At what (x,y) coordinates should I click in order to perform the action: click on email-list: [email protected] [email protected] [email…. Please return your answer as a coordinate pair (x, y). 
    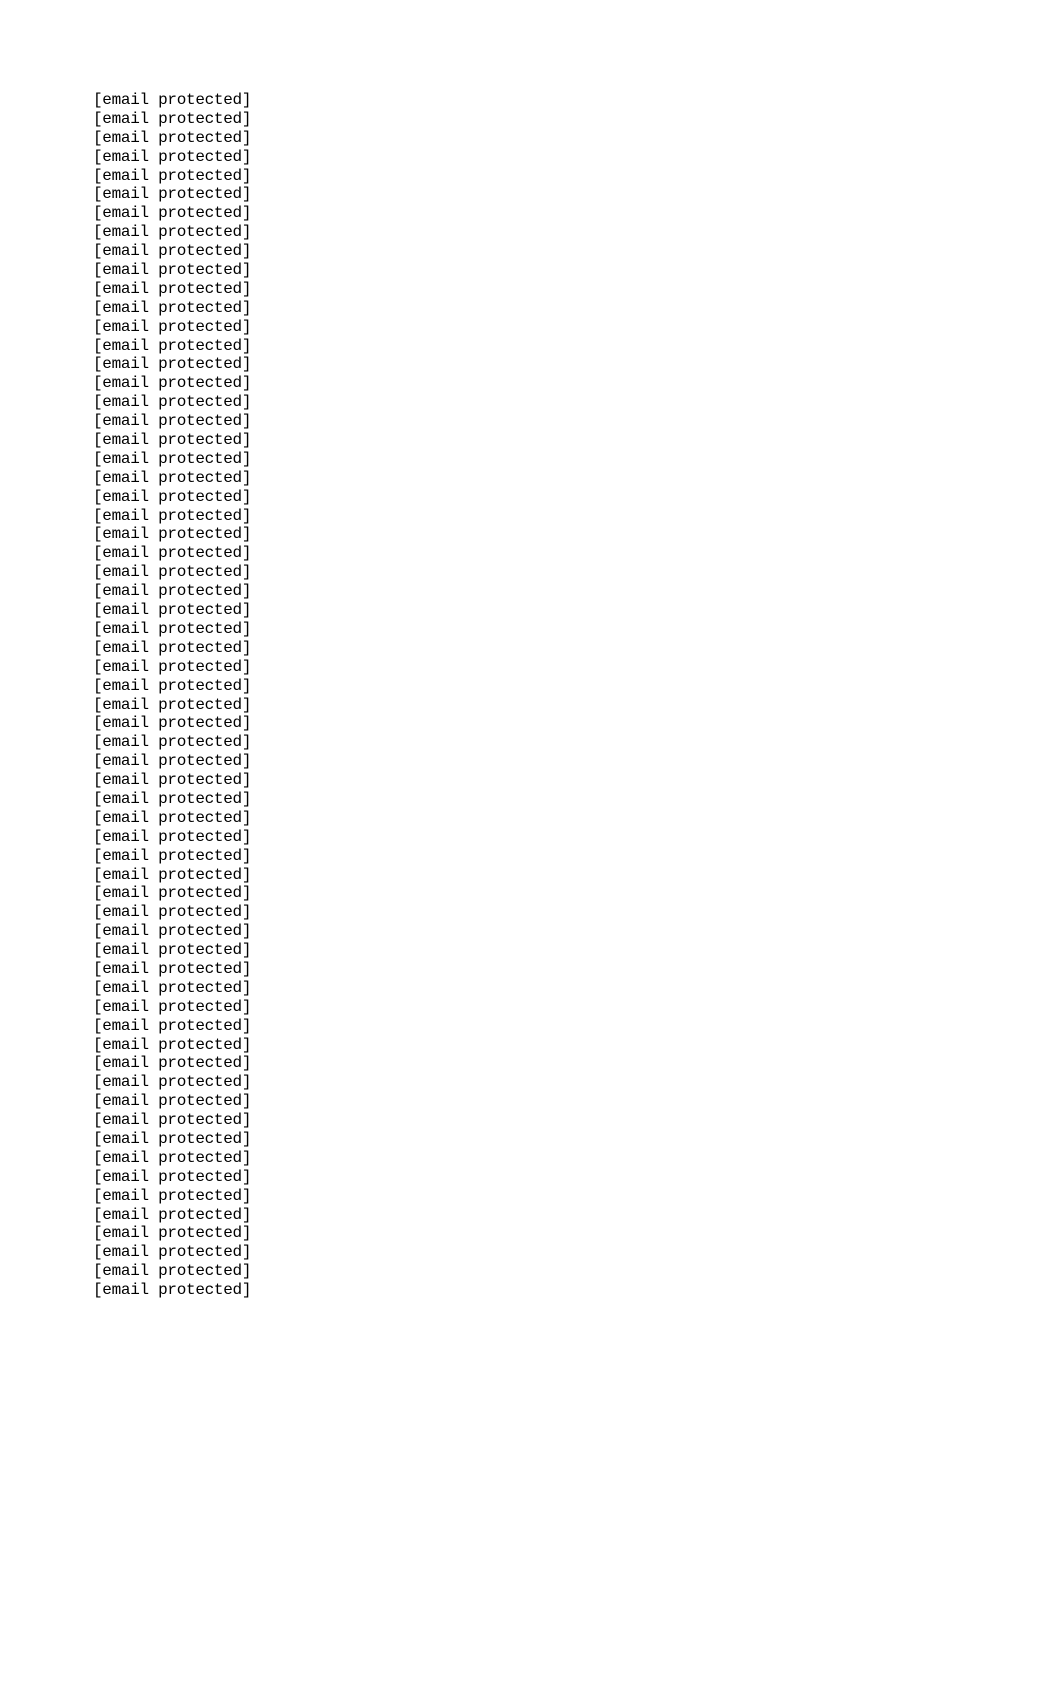
    Looking at the image, I should click on (172, 695).